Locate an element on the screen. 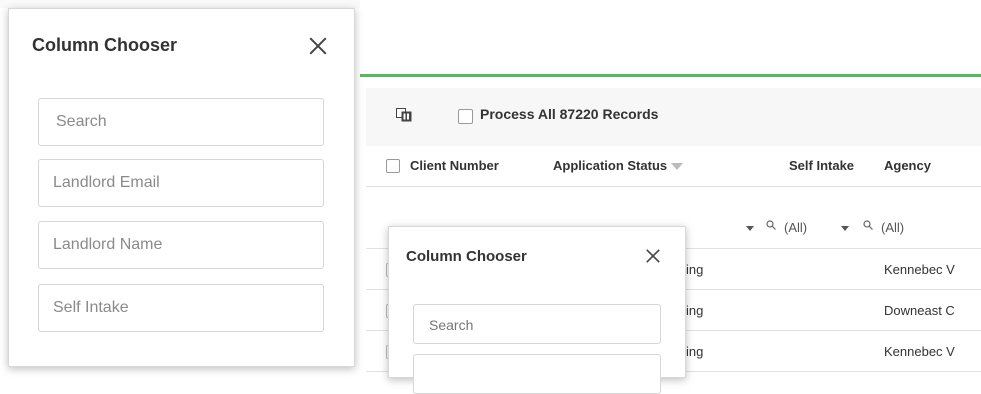 This screenshot has height=394, width=981. column-item-self-intake: Self Intake is located at coordinates (181, 308).